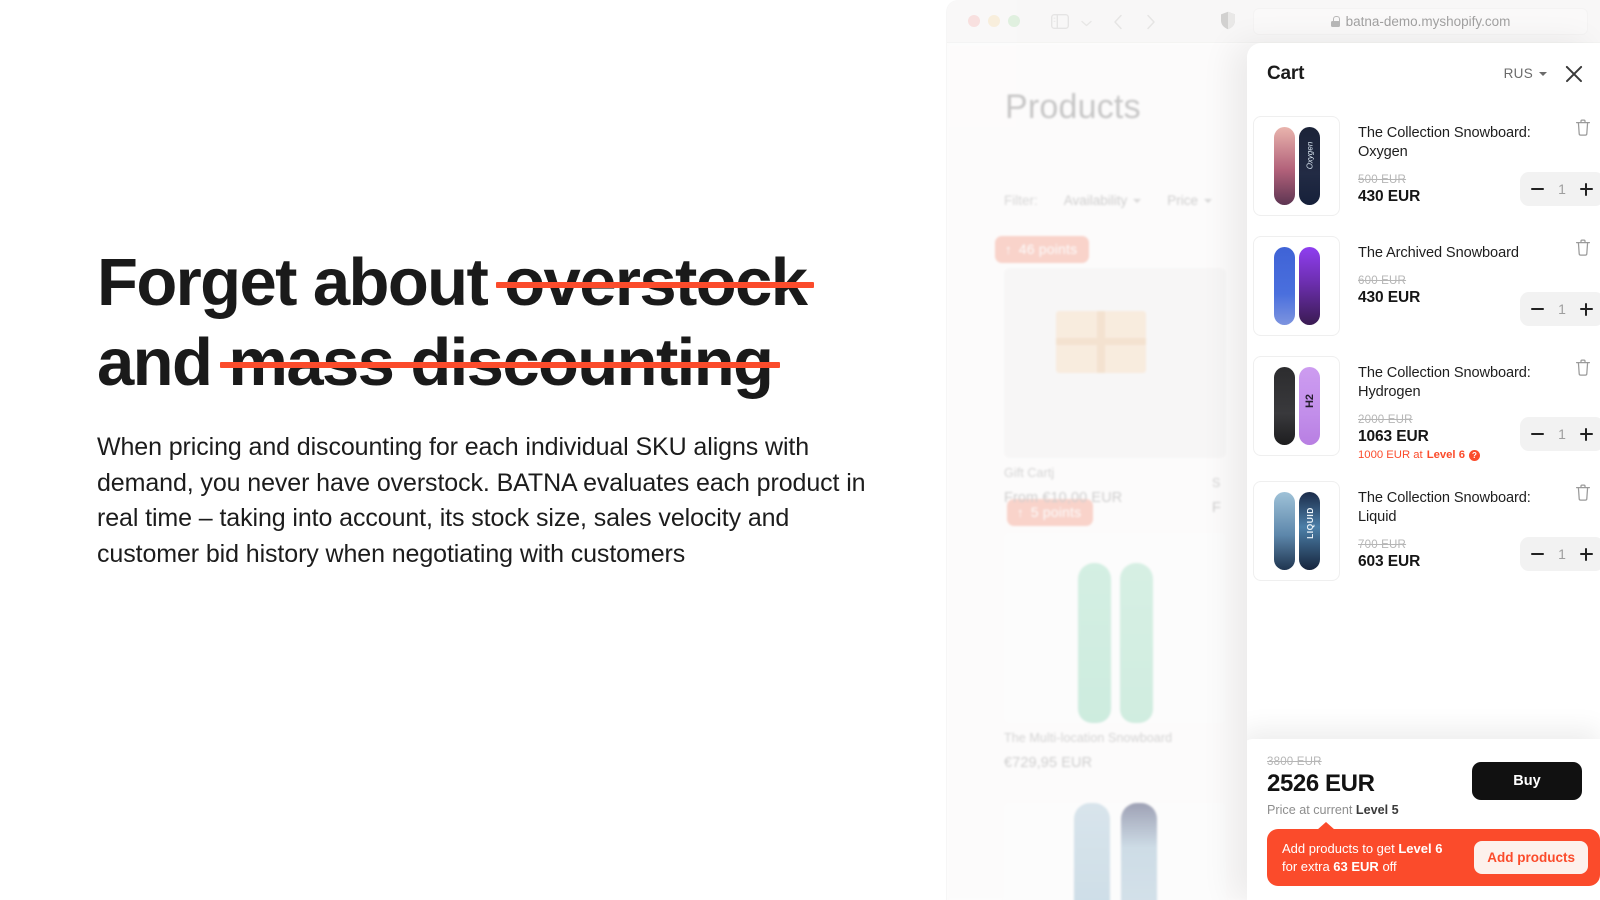 The height and width of the screenshot is (900, 1600). What do you see at coordinates (1527, 781) in the screenshot?
I see `buy-button: Buy` at bounding box center [1527, 781].